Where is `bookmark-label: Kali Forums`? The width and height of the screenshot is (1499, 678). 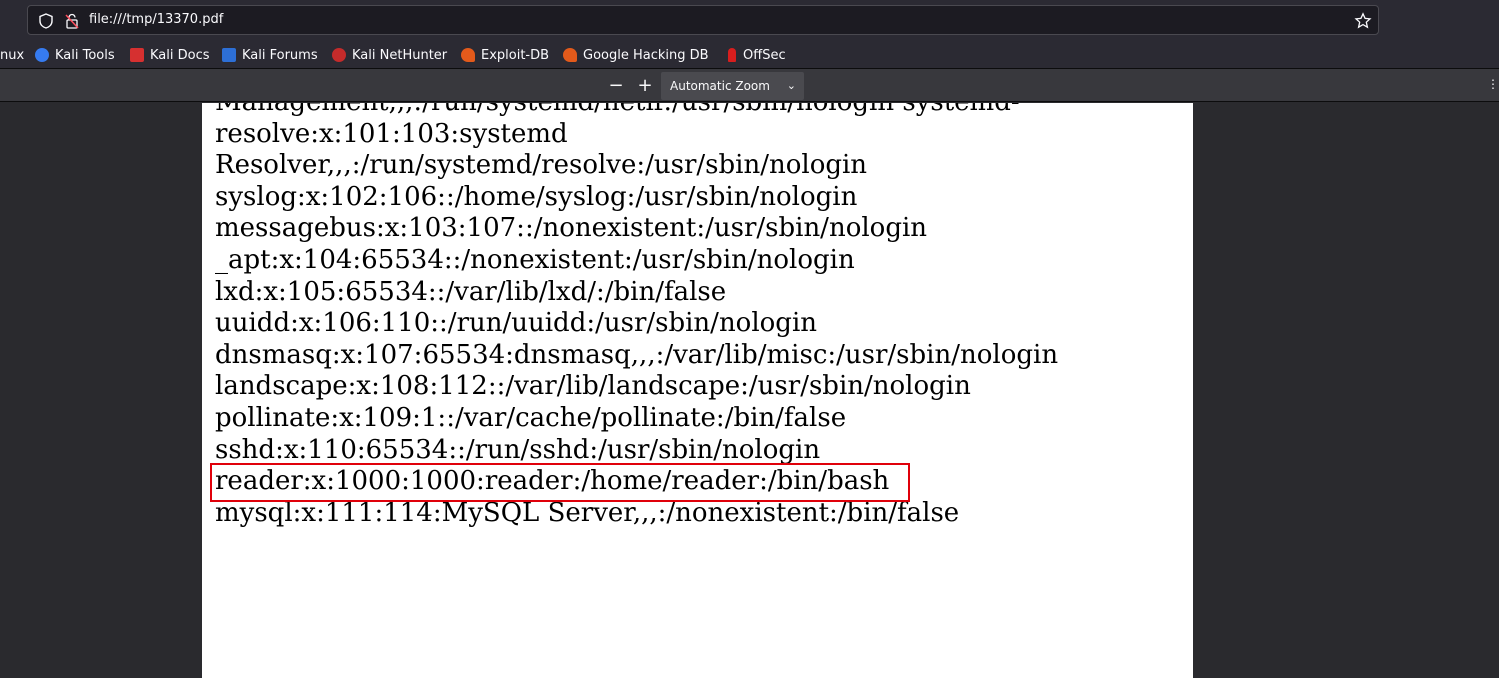 bookmark-label: Kali Forums is located at coordinates (280, 55).